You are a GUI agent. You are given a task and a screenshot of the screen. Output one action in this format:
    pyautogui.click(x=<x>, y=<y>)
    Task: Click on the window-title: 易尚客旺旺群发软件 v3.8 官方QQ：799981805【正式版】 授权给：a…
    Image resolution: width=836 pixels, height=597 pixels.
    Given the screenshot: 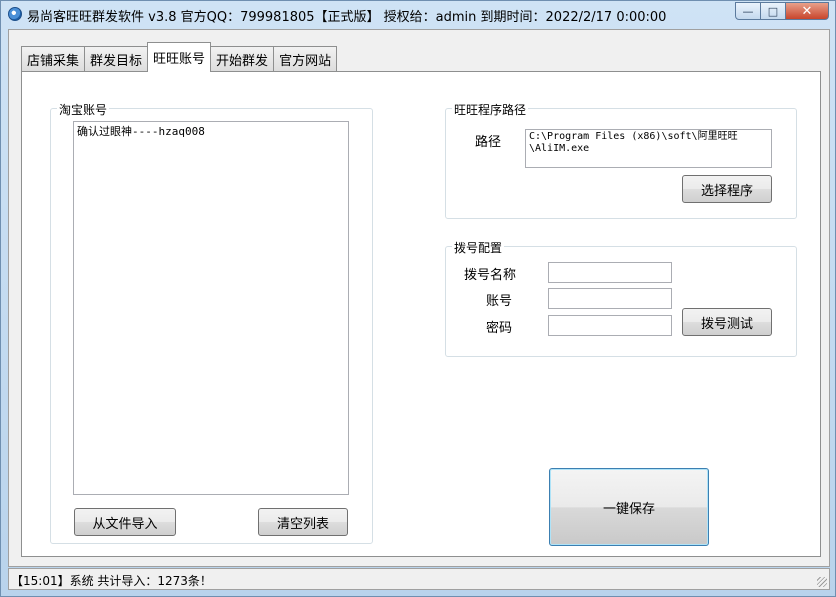 What is the action you would take?
    pyautogui.click(x=347, y=17)
    